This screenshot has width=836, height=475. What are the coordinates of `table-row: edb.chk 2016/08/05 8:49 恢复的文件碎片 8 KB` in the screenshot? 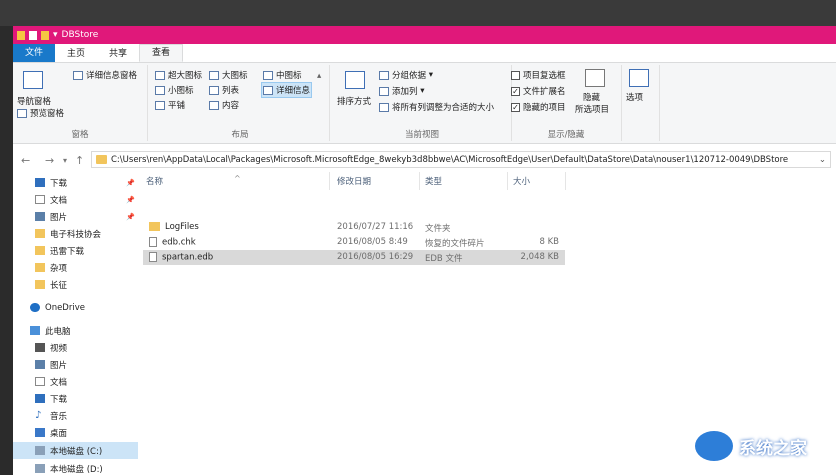 It's located at (354, 242).